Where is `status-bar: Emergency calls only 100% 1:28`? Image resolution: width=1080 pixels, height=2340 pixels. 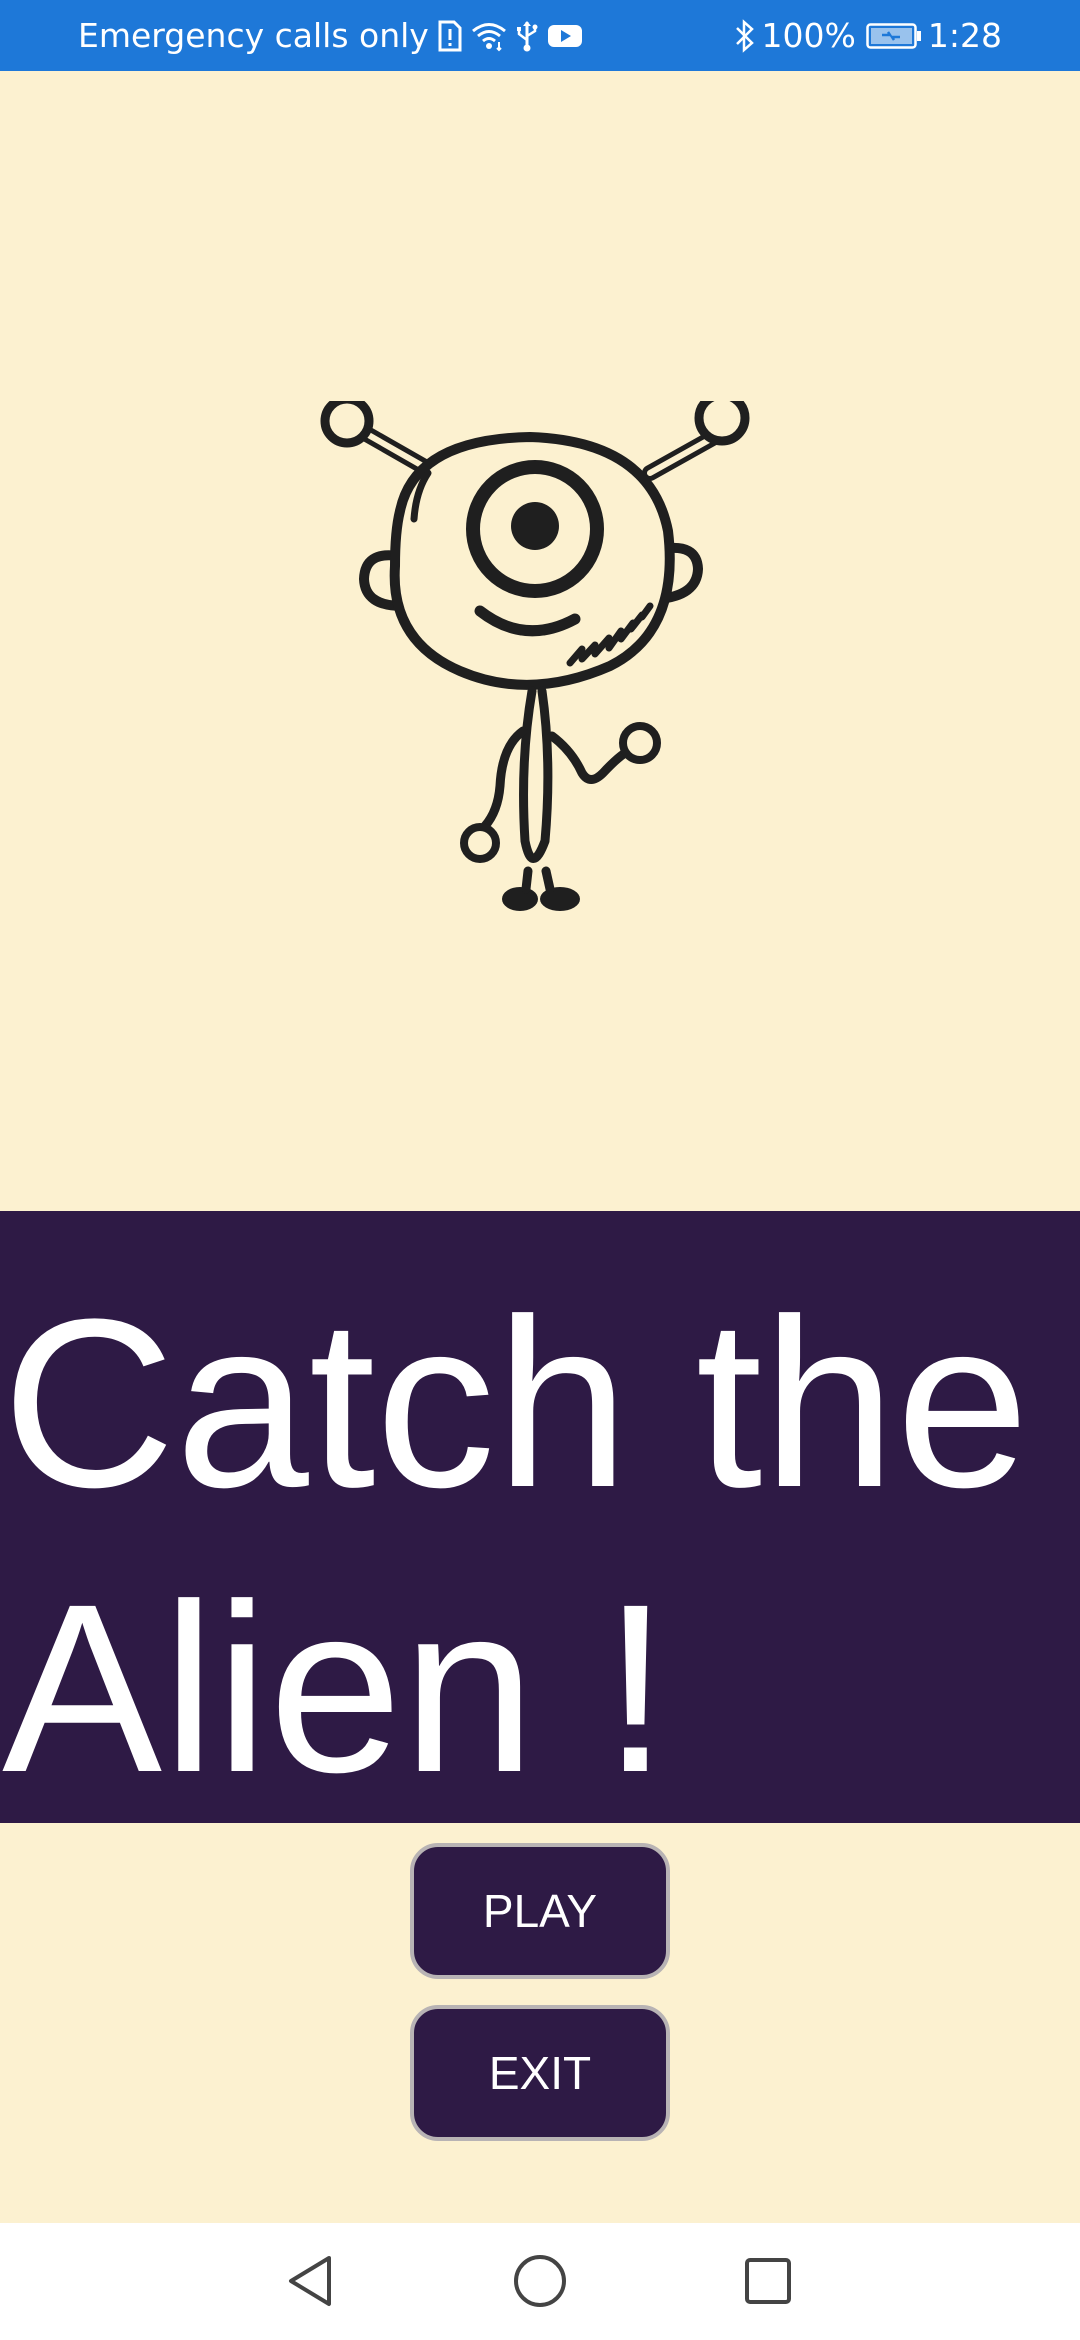
status-bar: Emergency calls only 100% 1:28 is located at coordinates (540, 35).